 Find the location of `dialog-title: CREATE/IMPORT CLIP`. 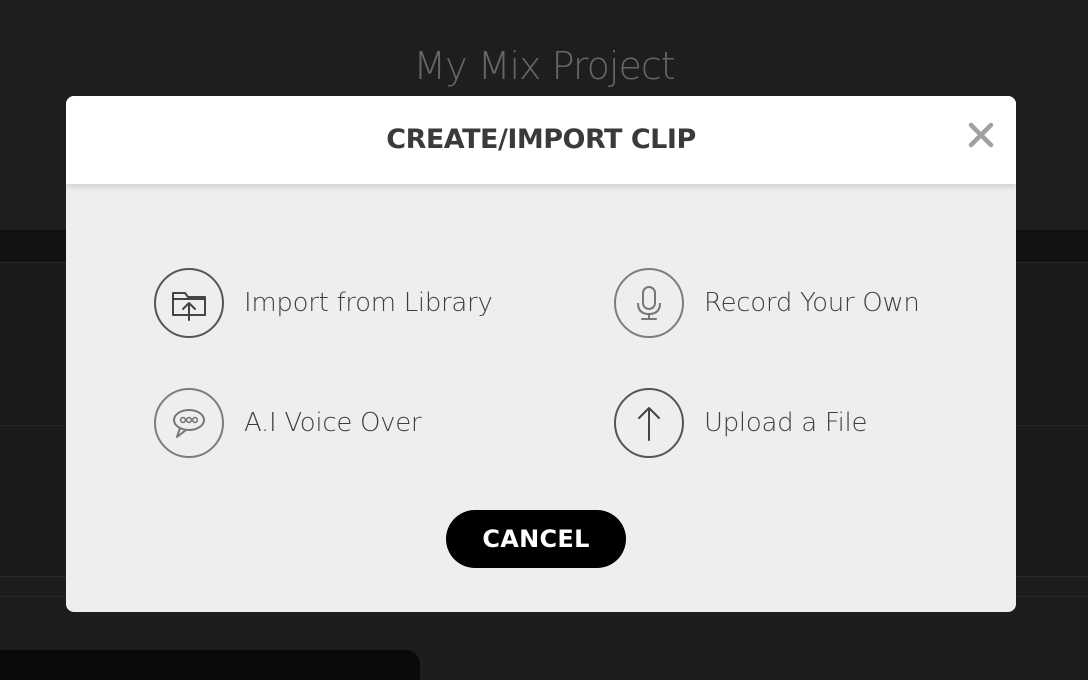

dialog-title: CREATE/IMPORT CLIP is located at coordinates (541, 139).